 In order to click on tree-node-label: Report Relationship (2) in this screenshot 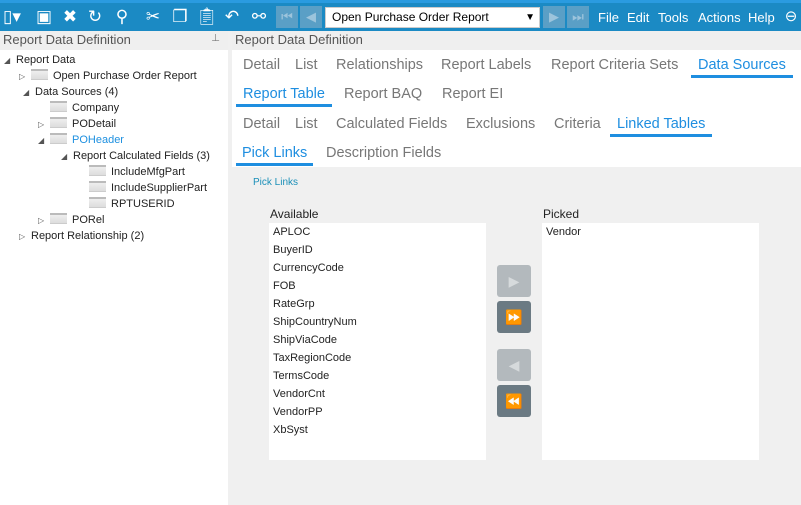, I will do `click(88, 236)`.